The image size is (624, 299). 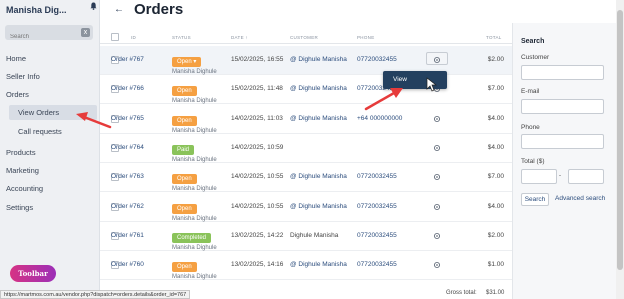 I want to click on annotation-arrow-view-menu, so click(x=383, y=99).